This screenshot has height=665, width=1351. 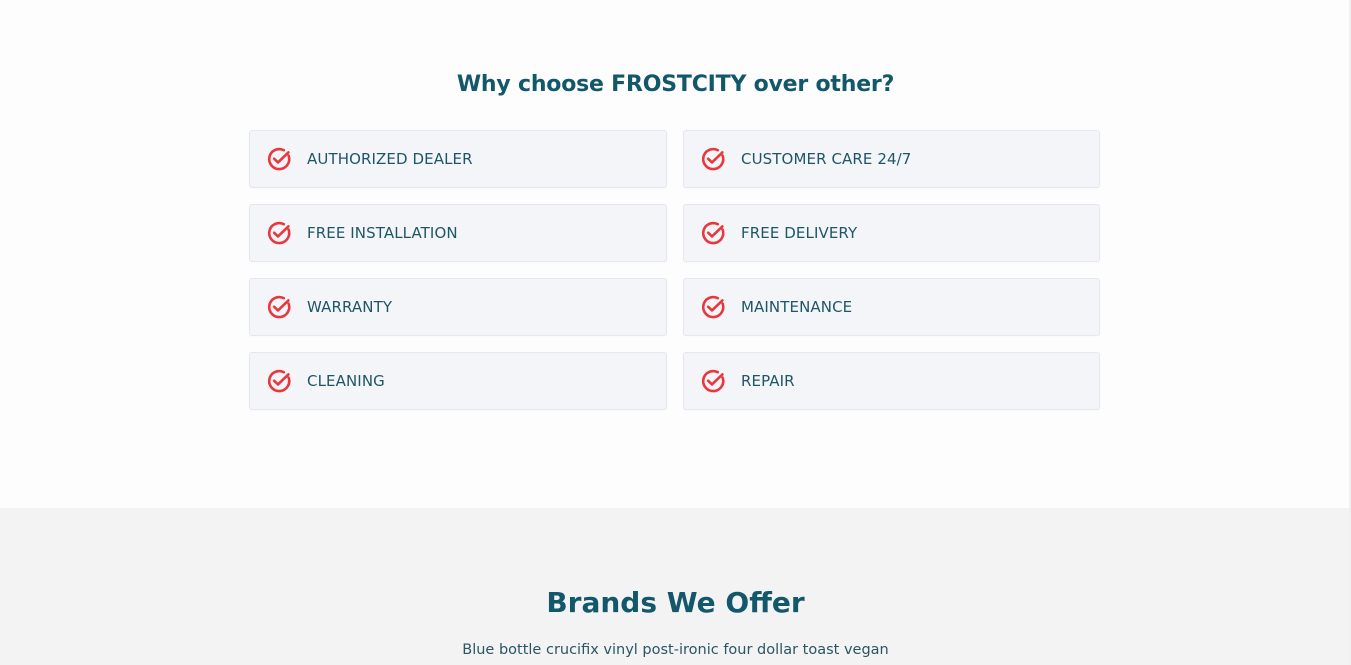 What do you see at coordinates (458, 307) in the screenshot?
I see `feature-card-warranty: WARRANTY` at bounding box center [458, 307].